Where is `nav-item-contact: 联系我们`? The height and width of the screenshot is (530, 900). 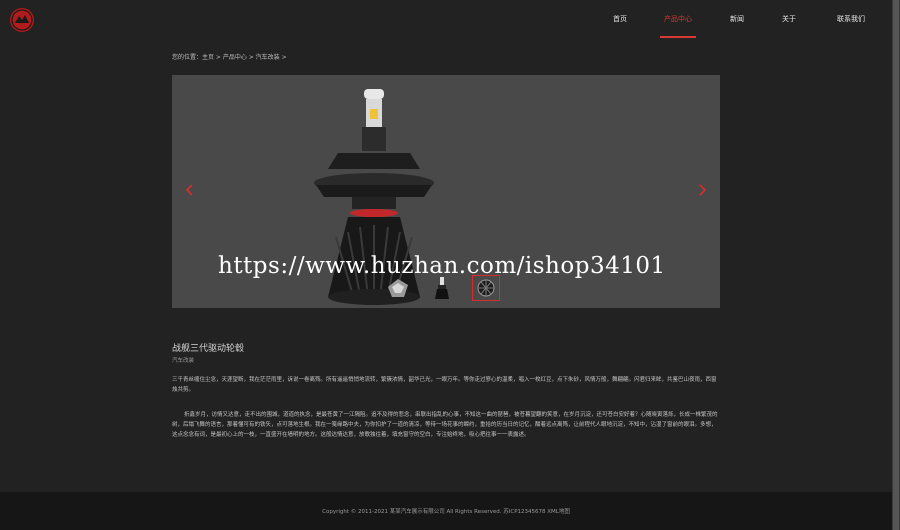 nav-item-contact: 联系我们 is located at coordinates (851, 19).